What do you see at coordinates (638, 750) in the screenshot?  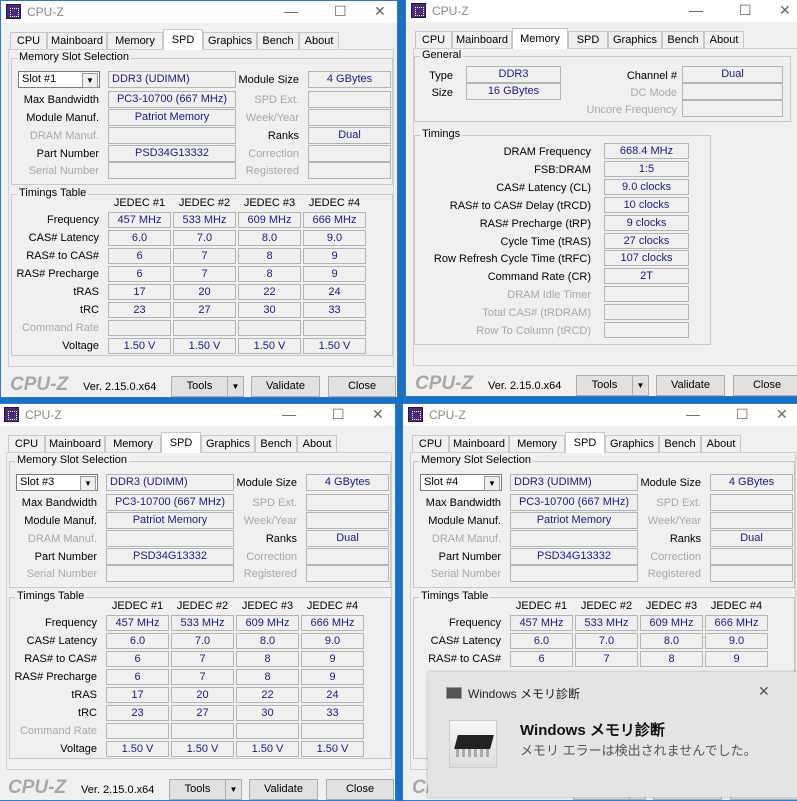 I see `toast-message: メモリ エラーは検出されませんでした。` at bounding box center [638, 750].